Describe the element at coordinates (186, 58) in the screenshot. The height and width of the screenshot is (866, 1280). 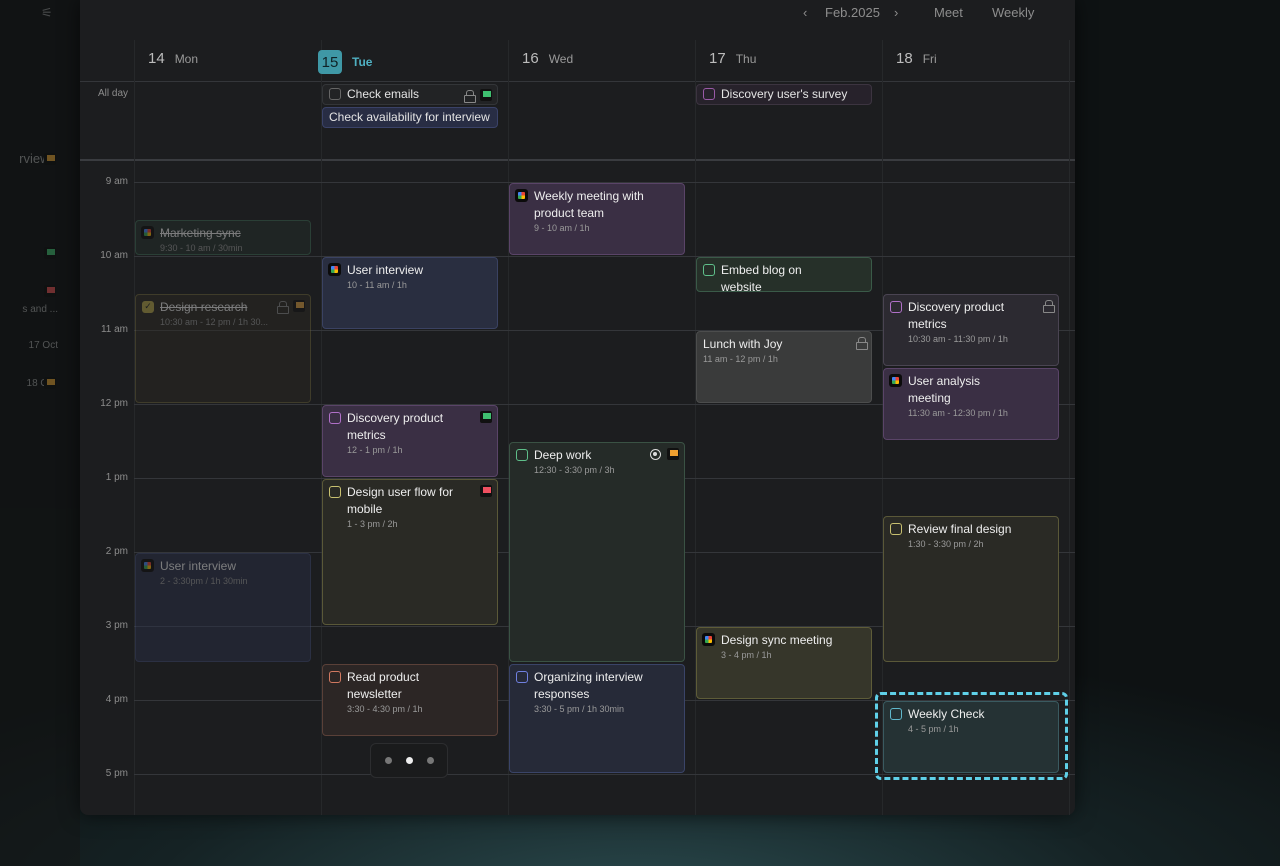
I see `day-name: Mon` at that location.